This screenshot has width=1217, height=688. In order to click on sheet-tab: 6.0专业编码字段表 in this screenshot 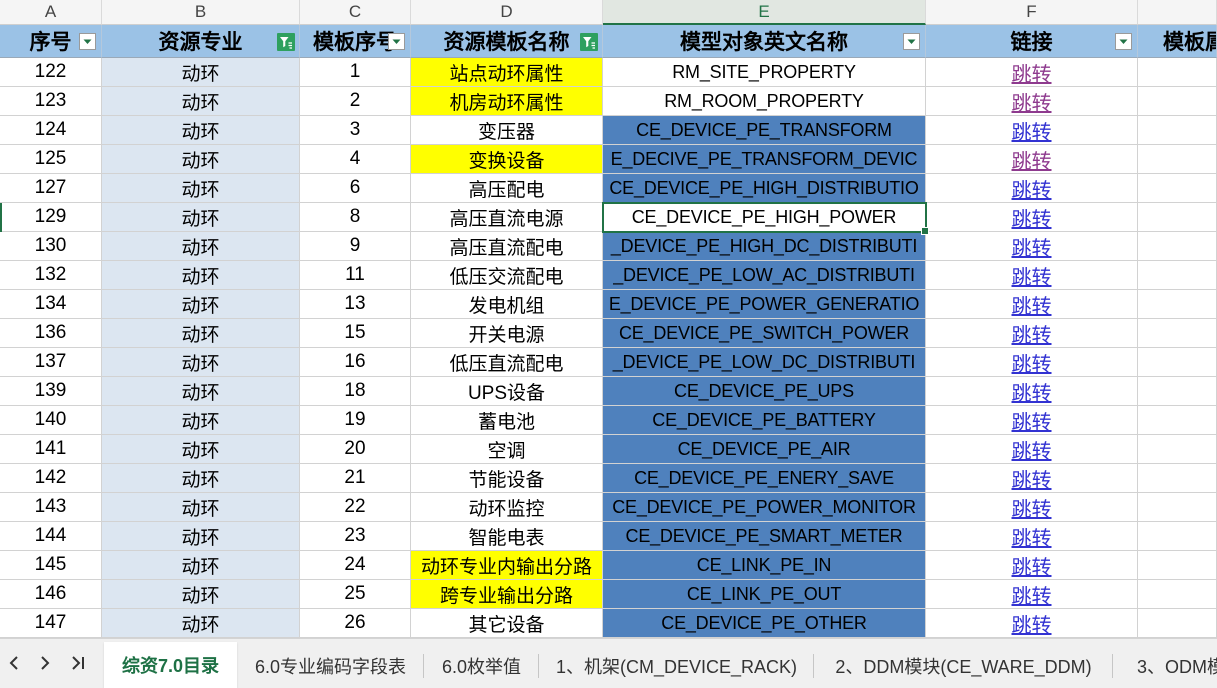, I will do `click(330, 665)`.